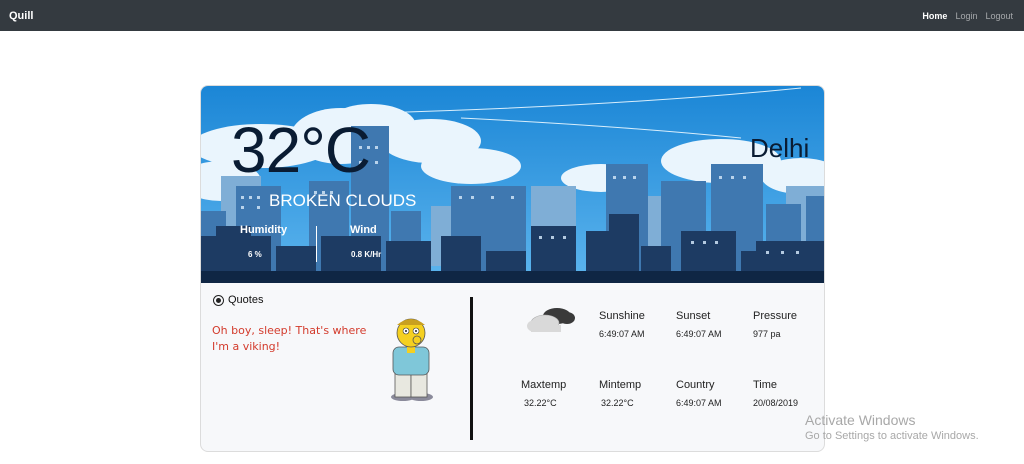 The width and height of the screenshot is (1024, 464). I want to click on cloud-icon, so click(551, 320).